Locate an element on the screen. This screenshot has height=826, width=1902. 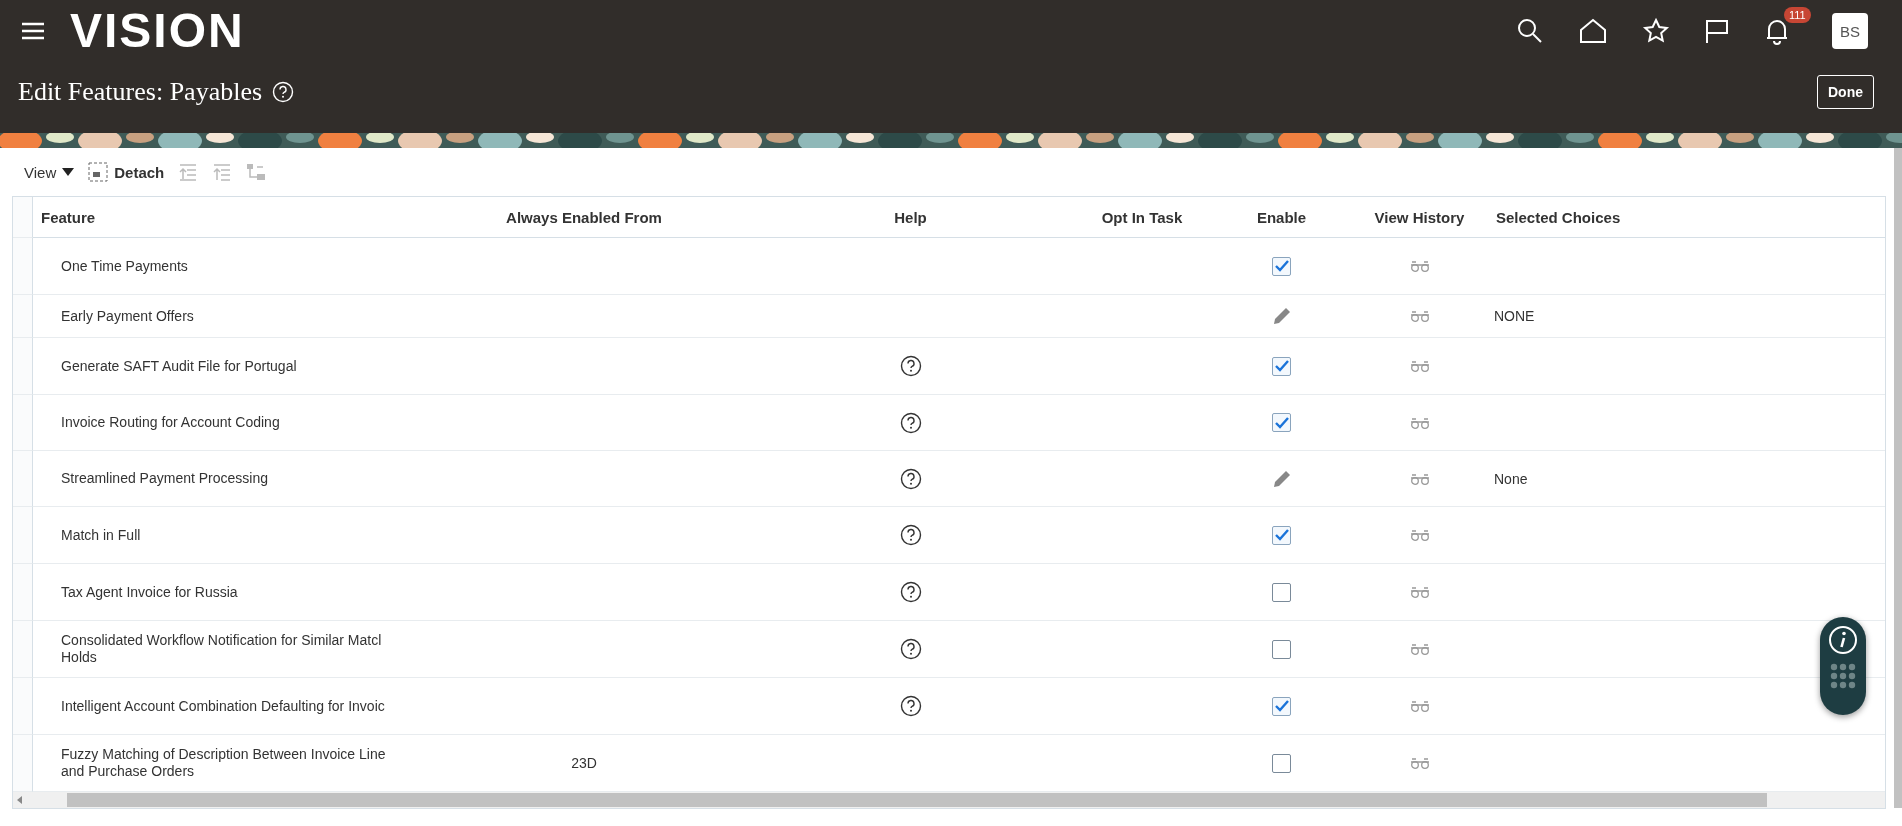
selected-choice: NONE is located at coordinates (1514, 316).